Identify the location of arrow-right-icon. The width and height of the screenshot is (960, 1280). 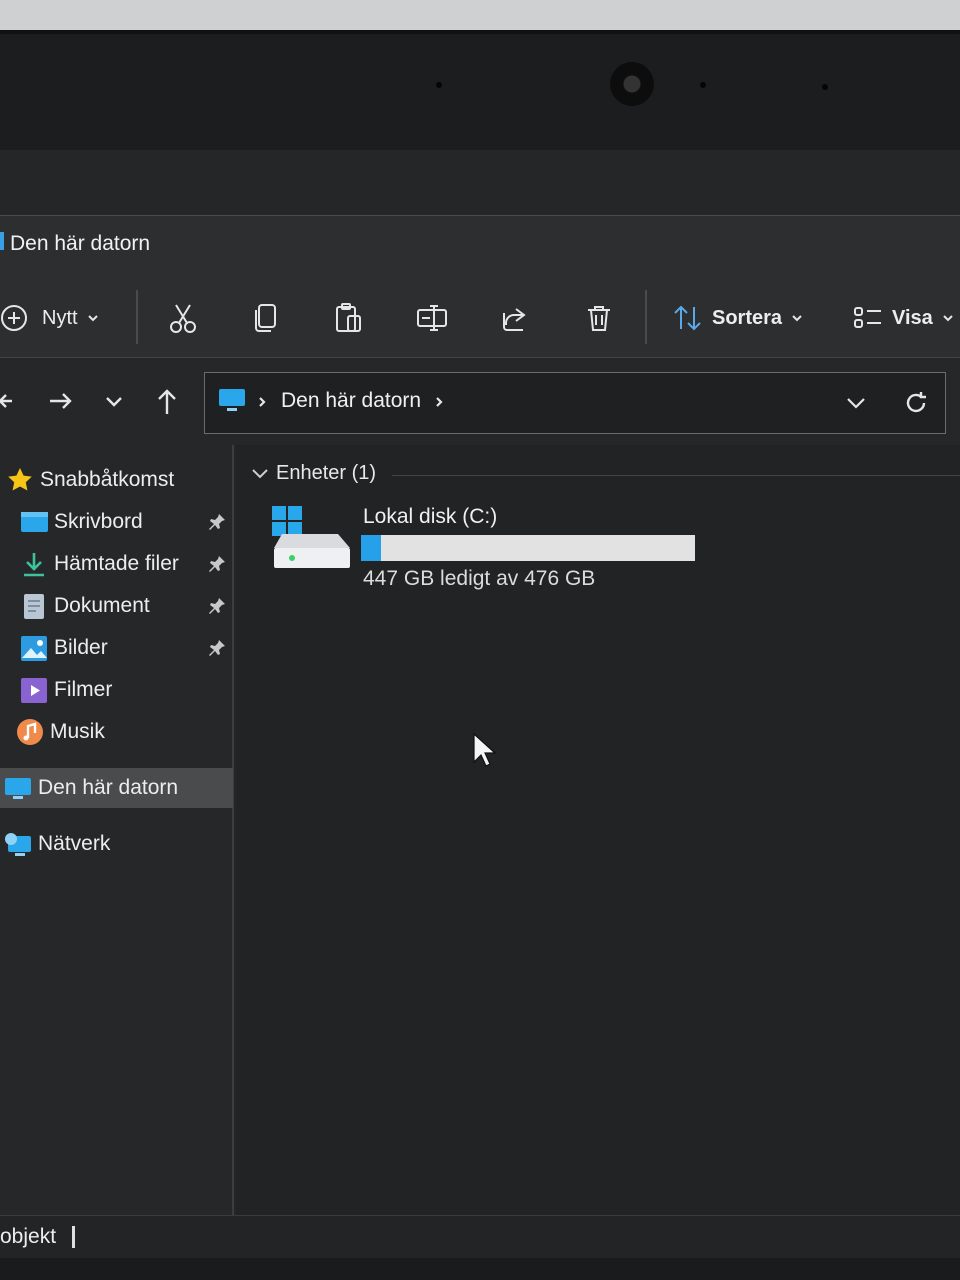
(61, 401).